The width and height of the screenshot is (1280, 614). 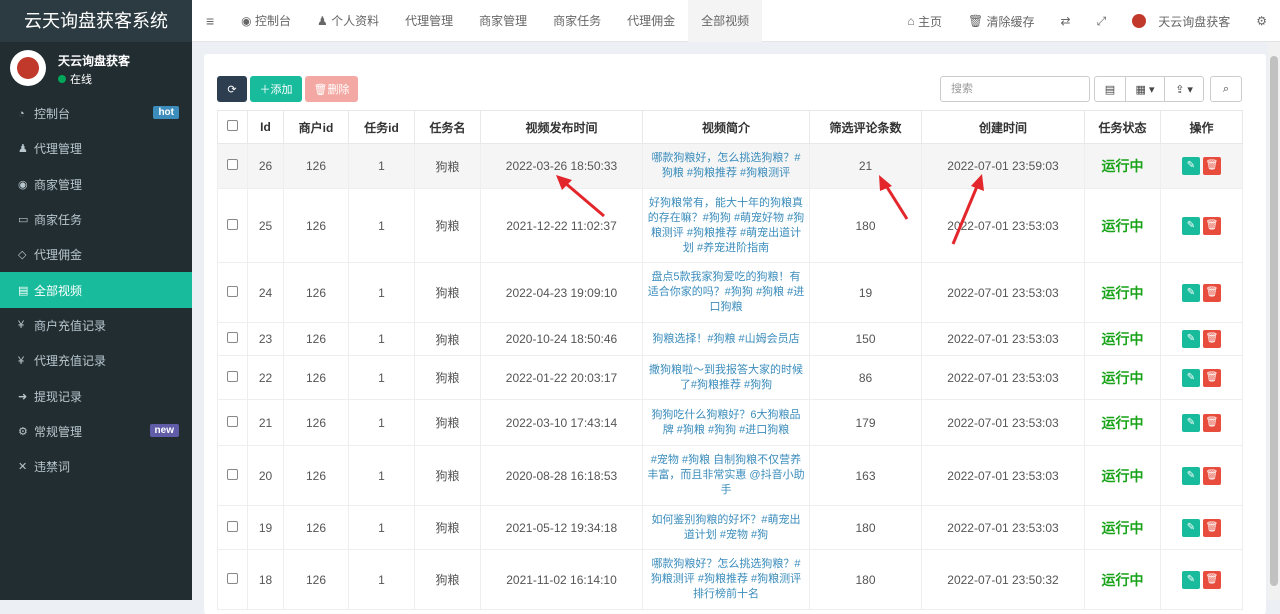 I want to click on tab-merchant: 商家管理, so click(x=503, y=21).